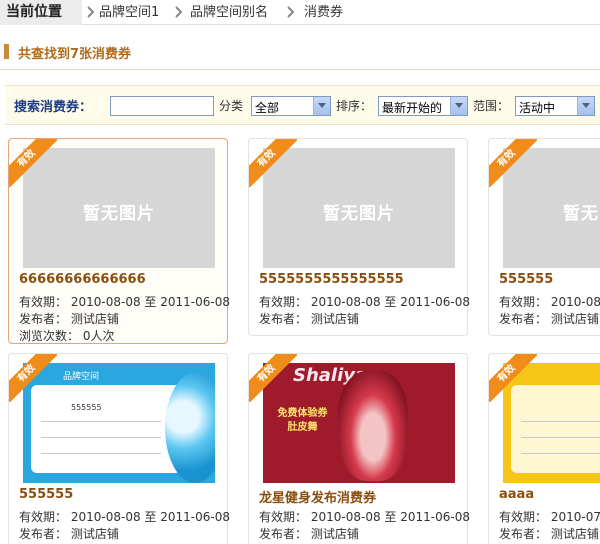 This screenshot has height=544, width=600. I want to click on coupon-title: aaaa, so click(516, 494).